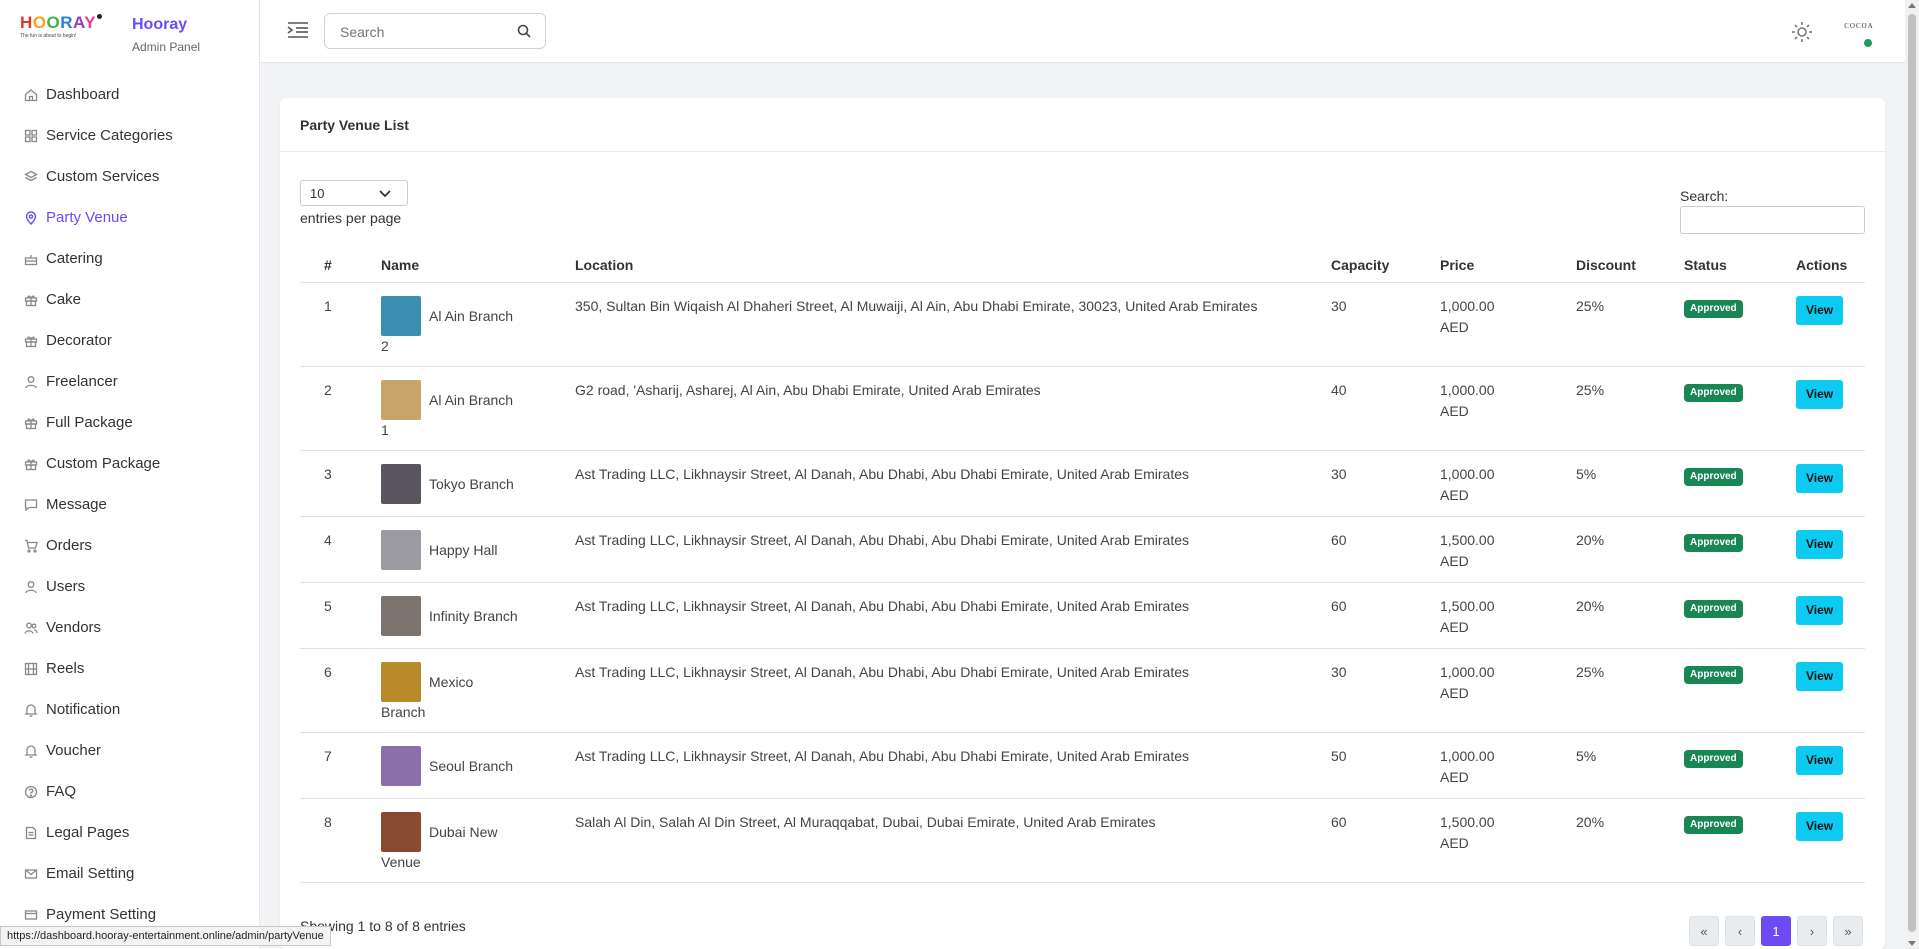 This screenshot has height=949, width=1919. Describe the element at coordinates (129, 258) in the screenshot. I see `sidebar-item-catering: Catering` at that location.